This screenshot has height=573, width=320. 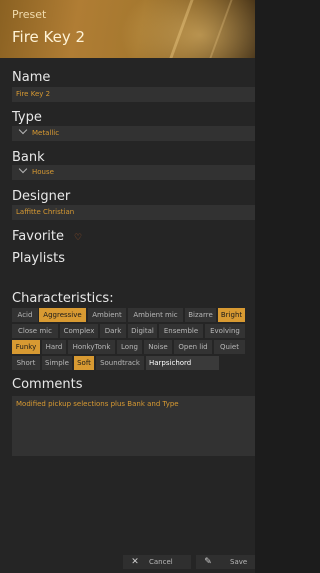 I want to click on tag-chip: Quiet, so click(x=229, y=347).